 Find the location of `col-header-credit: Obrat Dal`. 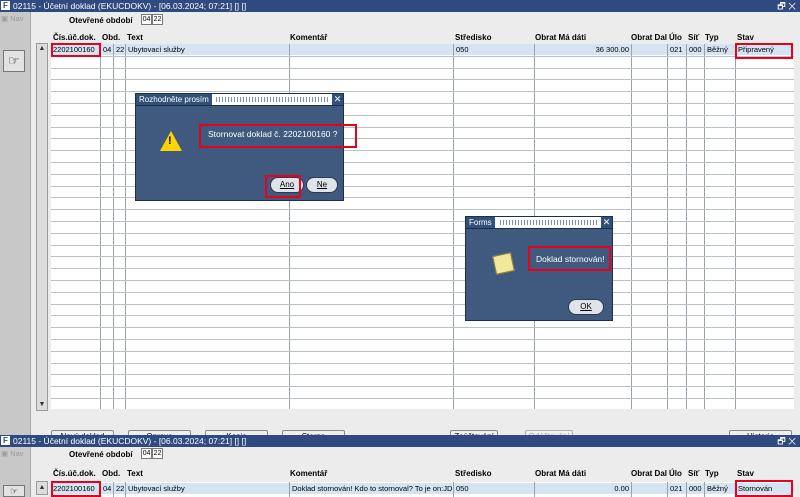

col-header-credit: Obrat Dal is located at coordinates (649, 37).